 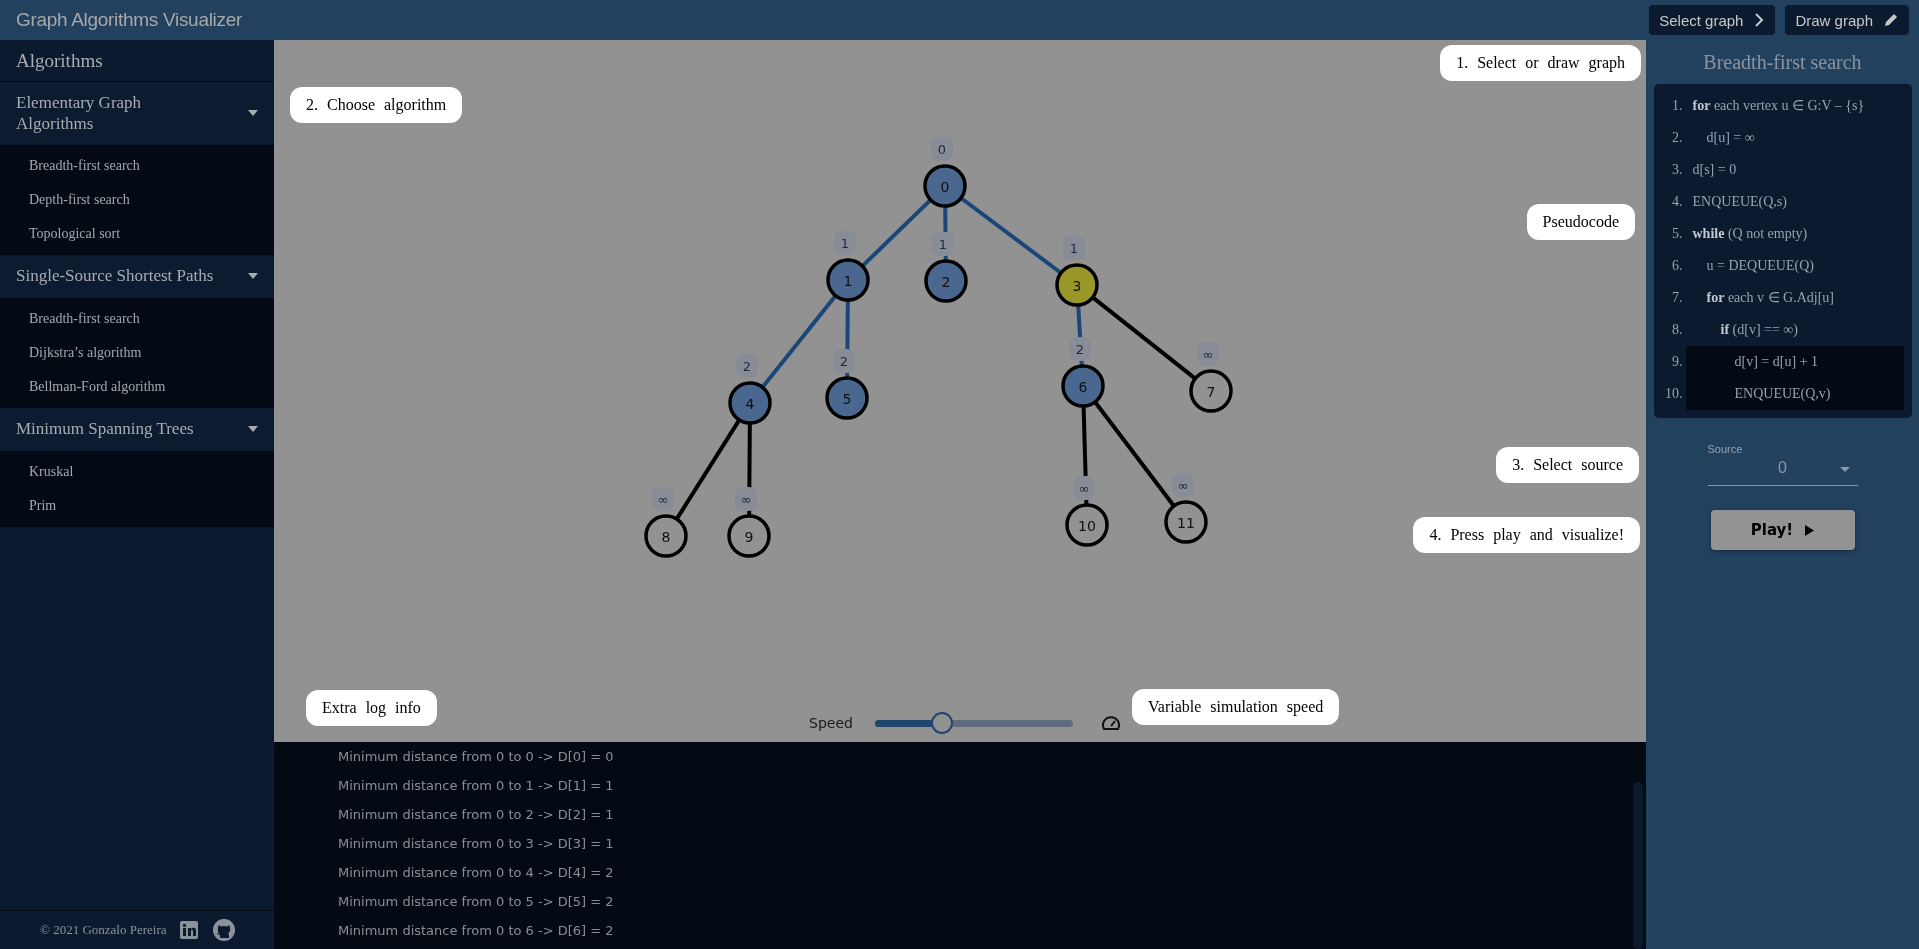 What do you see at coordinates (1677, 202) in the screenshot?
I see `line-number: 4.` at bounding box center [1677, 202].